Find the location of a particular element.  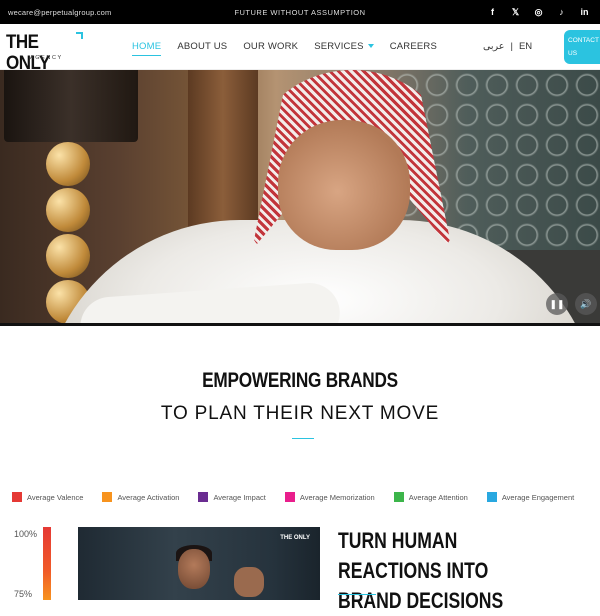

main-nav: HOME ABOUT US OUR WORK SERVICES CAREERS is located at coordinates (292, 48).